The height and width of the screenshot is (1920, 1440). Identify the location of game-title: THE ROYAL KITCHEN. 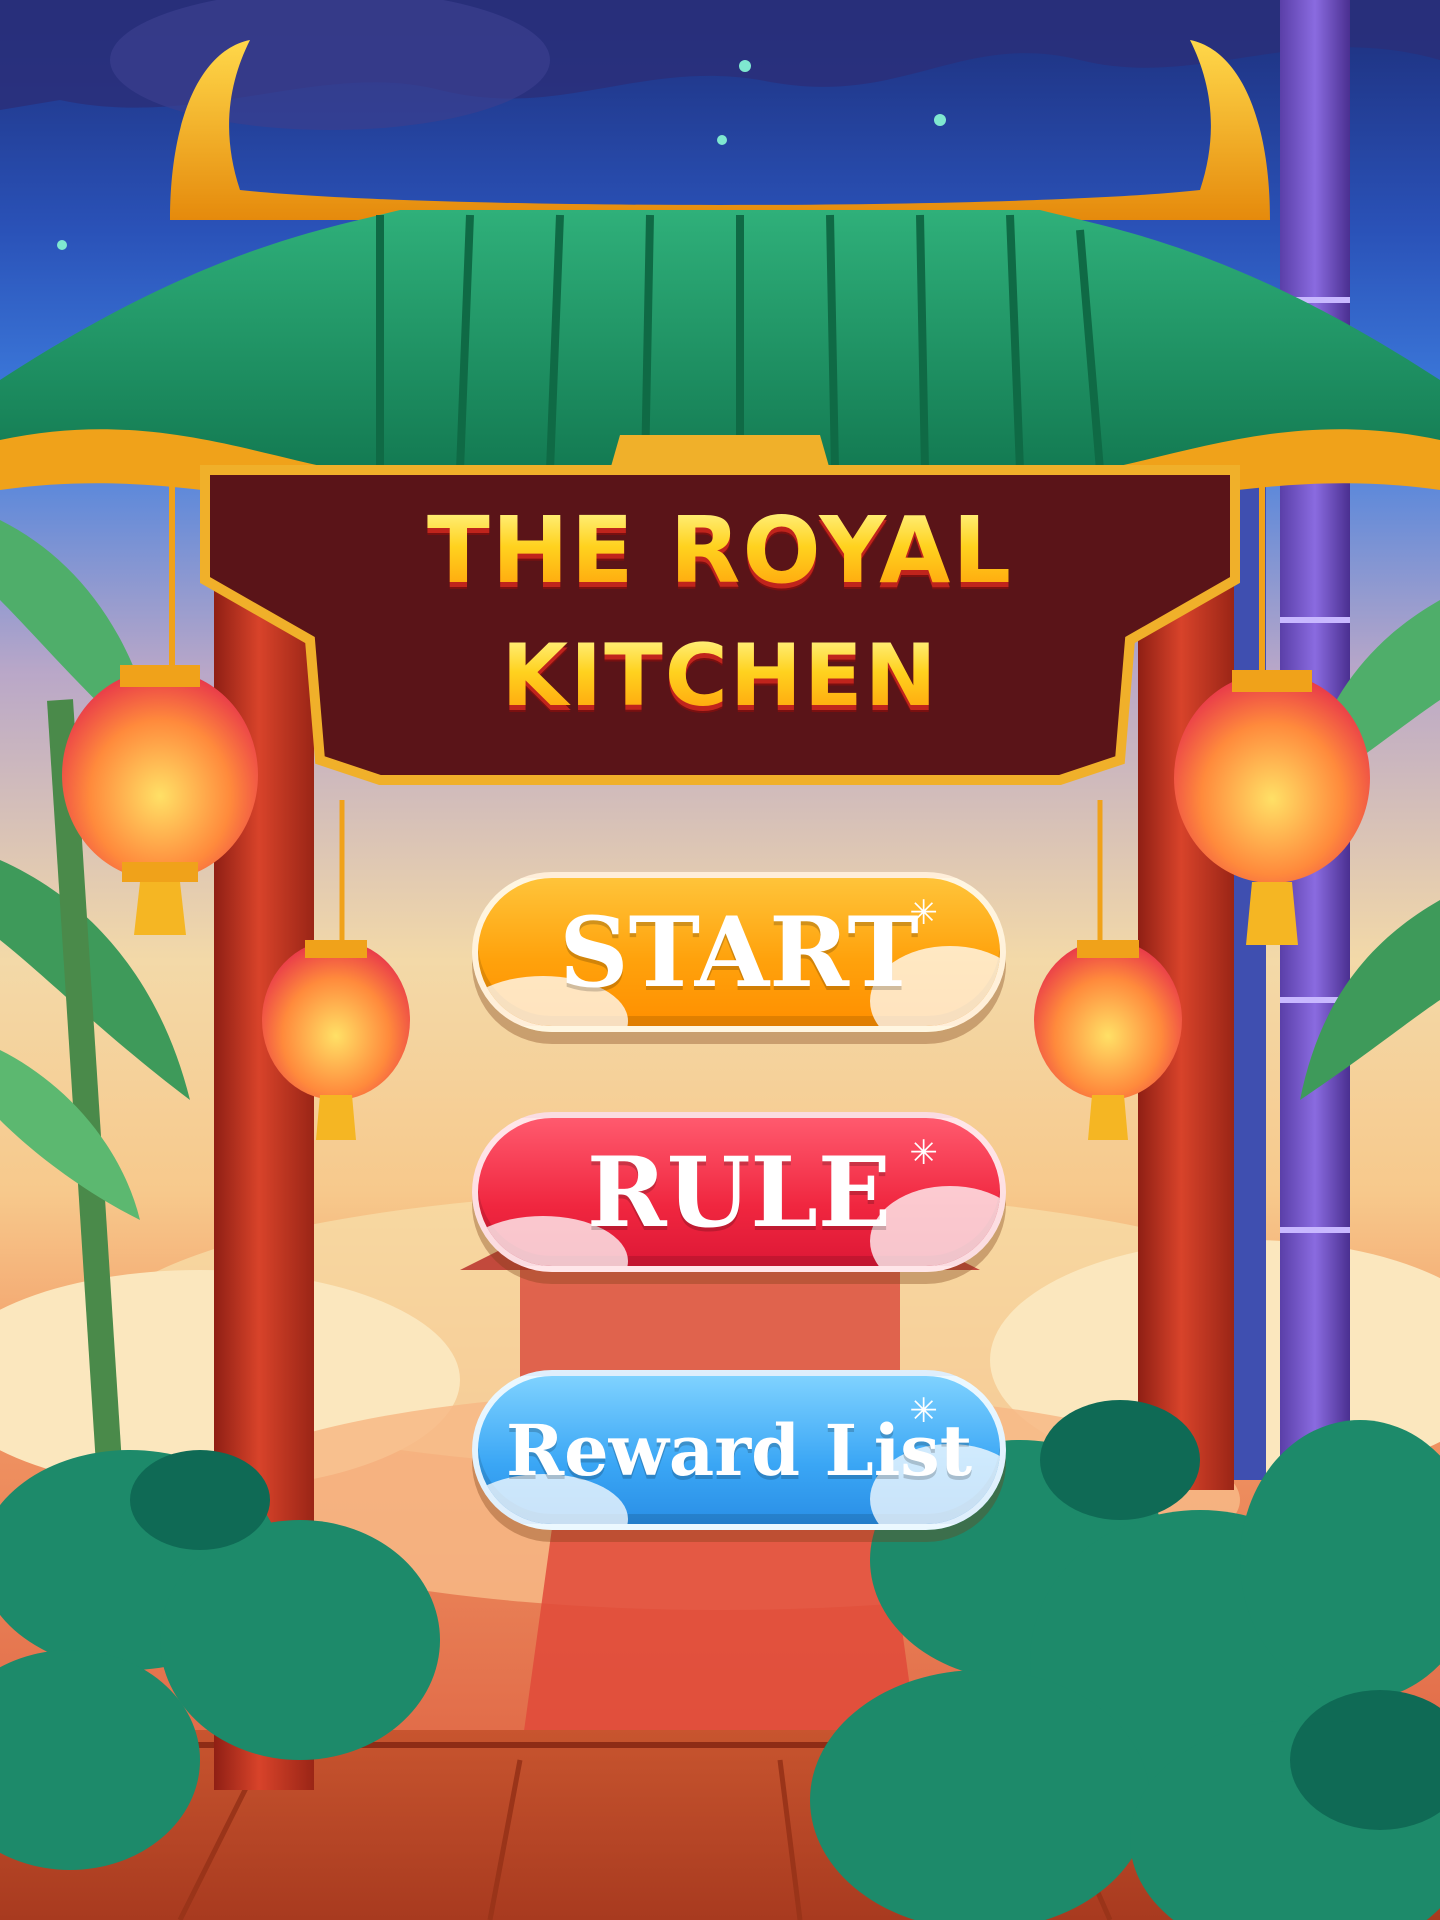
(720, 612).